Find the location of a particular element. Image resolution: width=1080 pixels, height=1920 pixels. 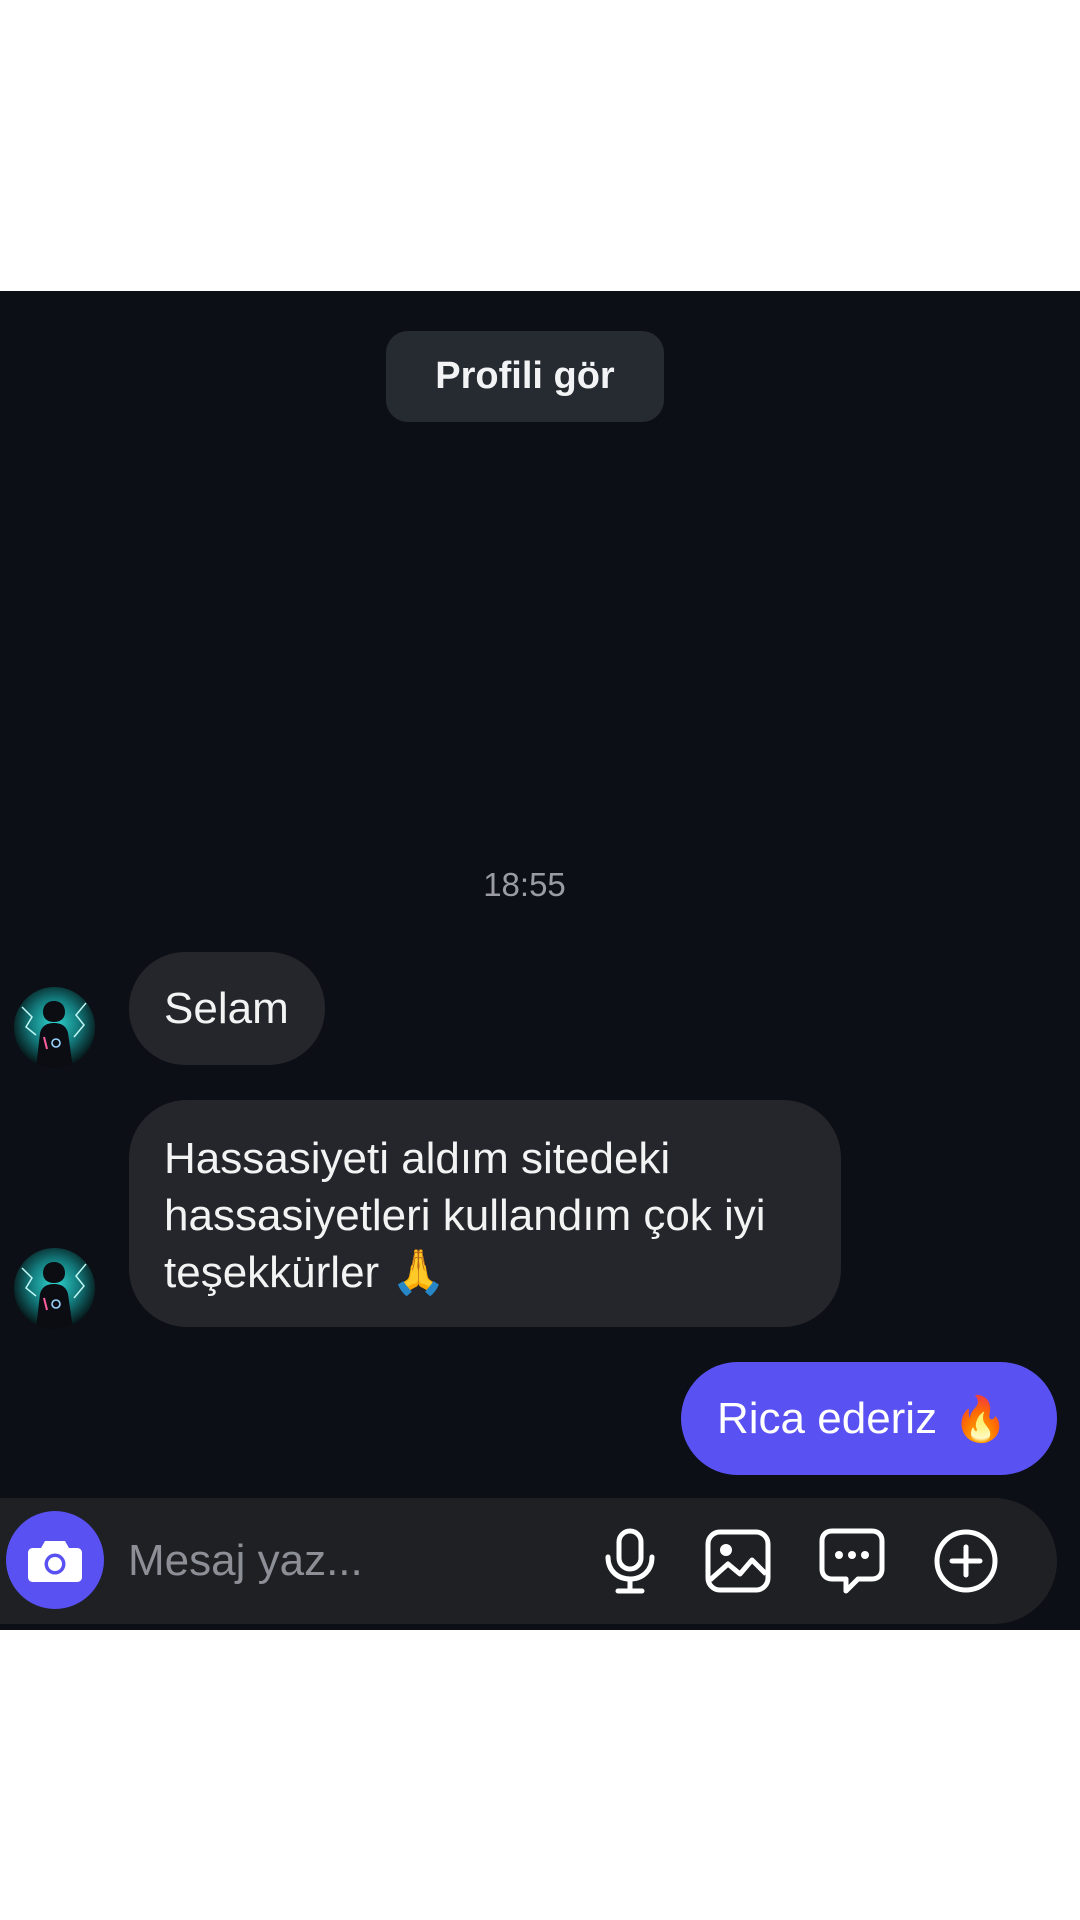

gallery-button is located at coordinates (738, 1561).